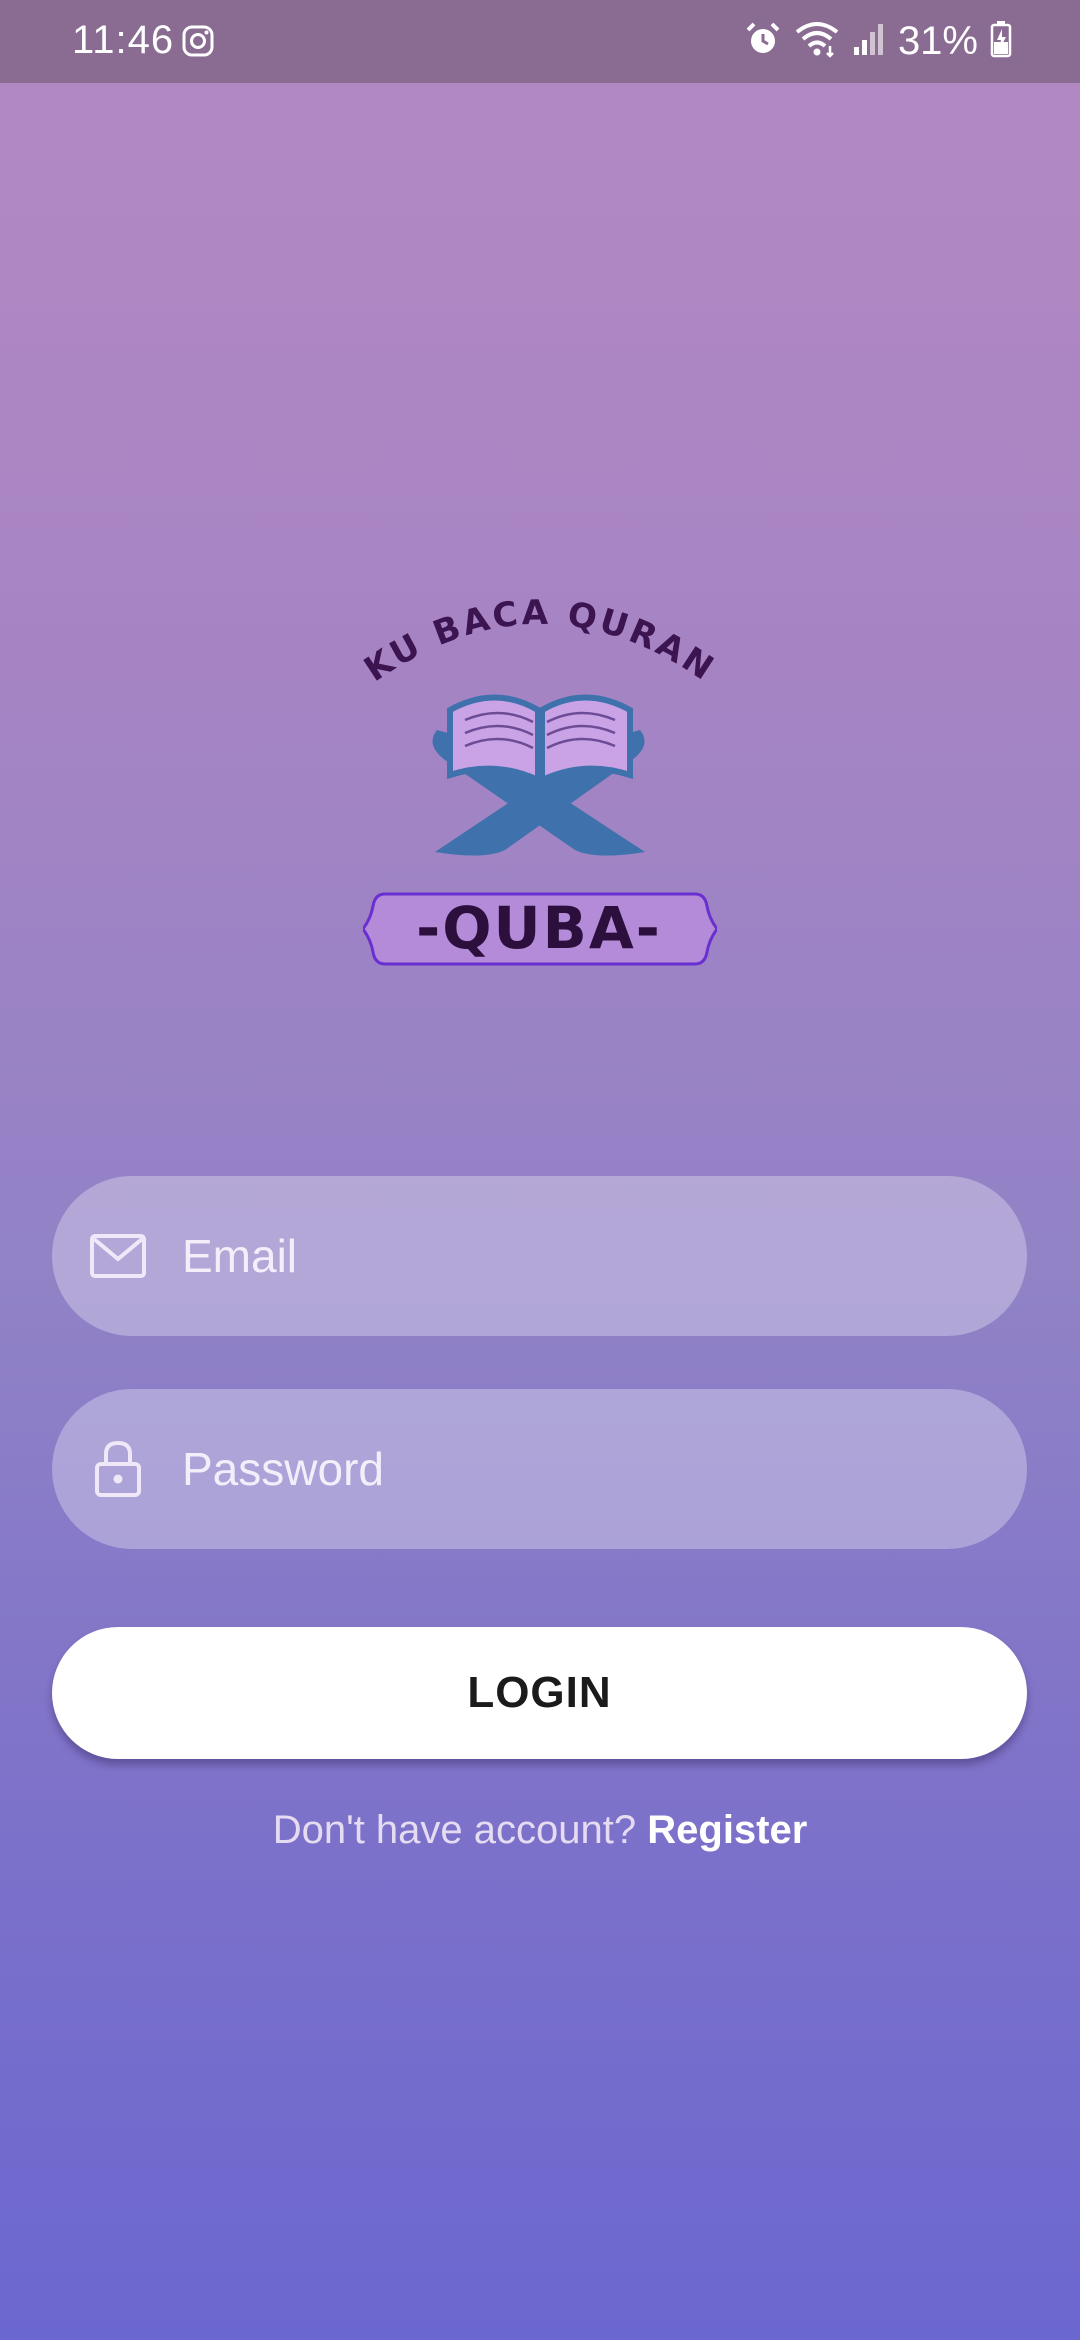 This screenshot has width=1080, height=2340. Describe the element at coordinates (937, 40) in the screenshot. I see `battery-percent: 31%` at that location.